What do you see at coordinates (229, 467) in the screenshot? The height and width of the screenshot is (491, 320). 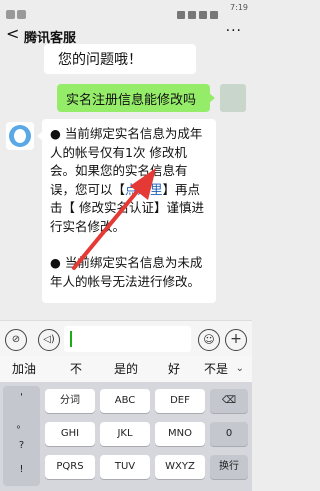 I see `newline-key: 换行` at bounding box center [229, 467].